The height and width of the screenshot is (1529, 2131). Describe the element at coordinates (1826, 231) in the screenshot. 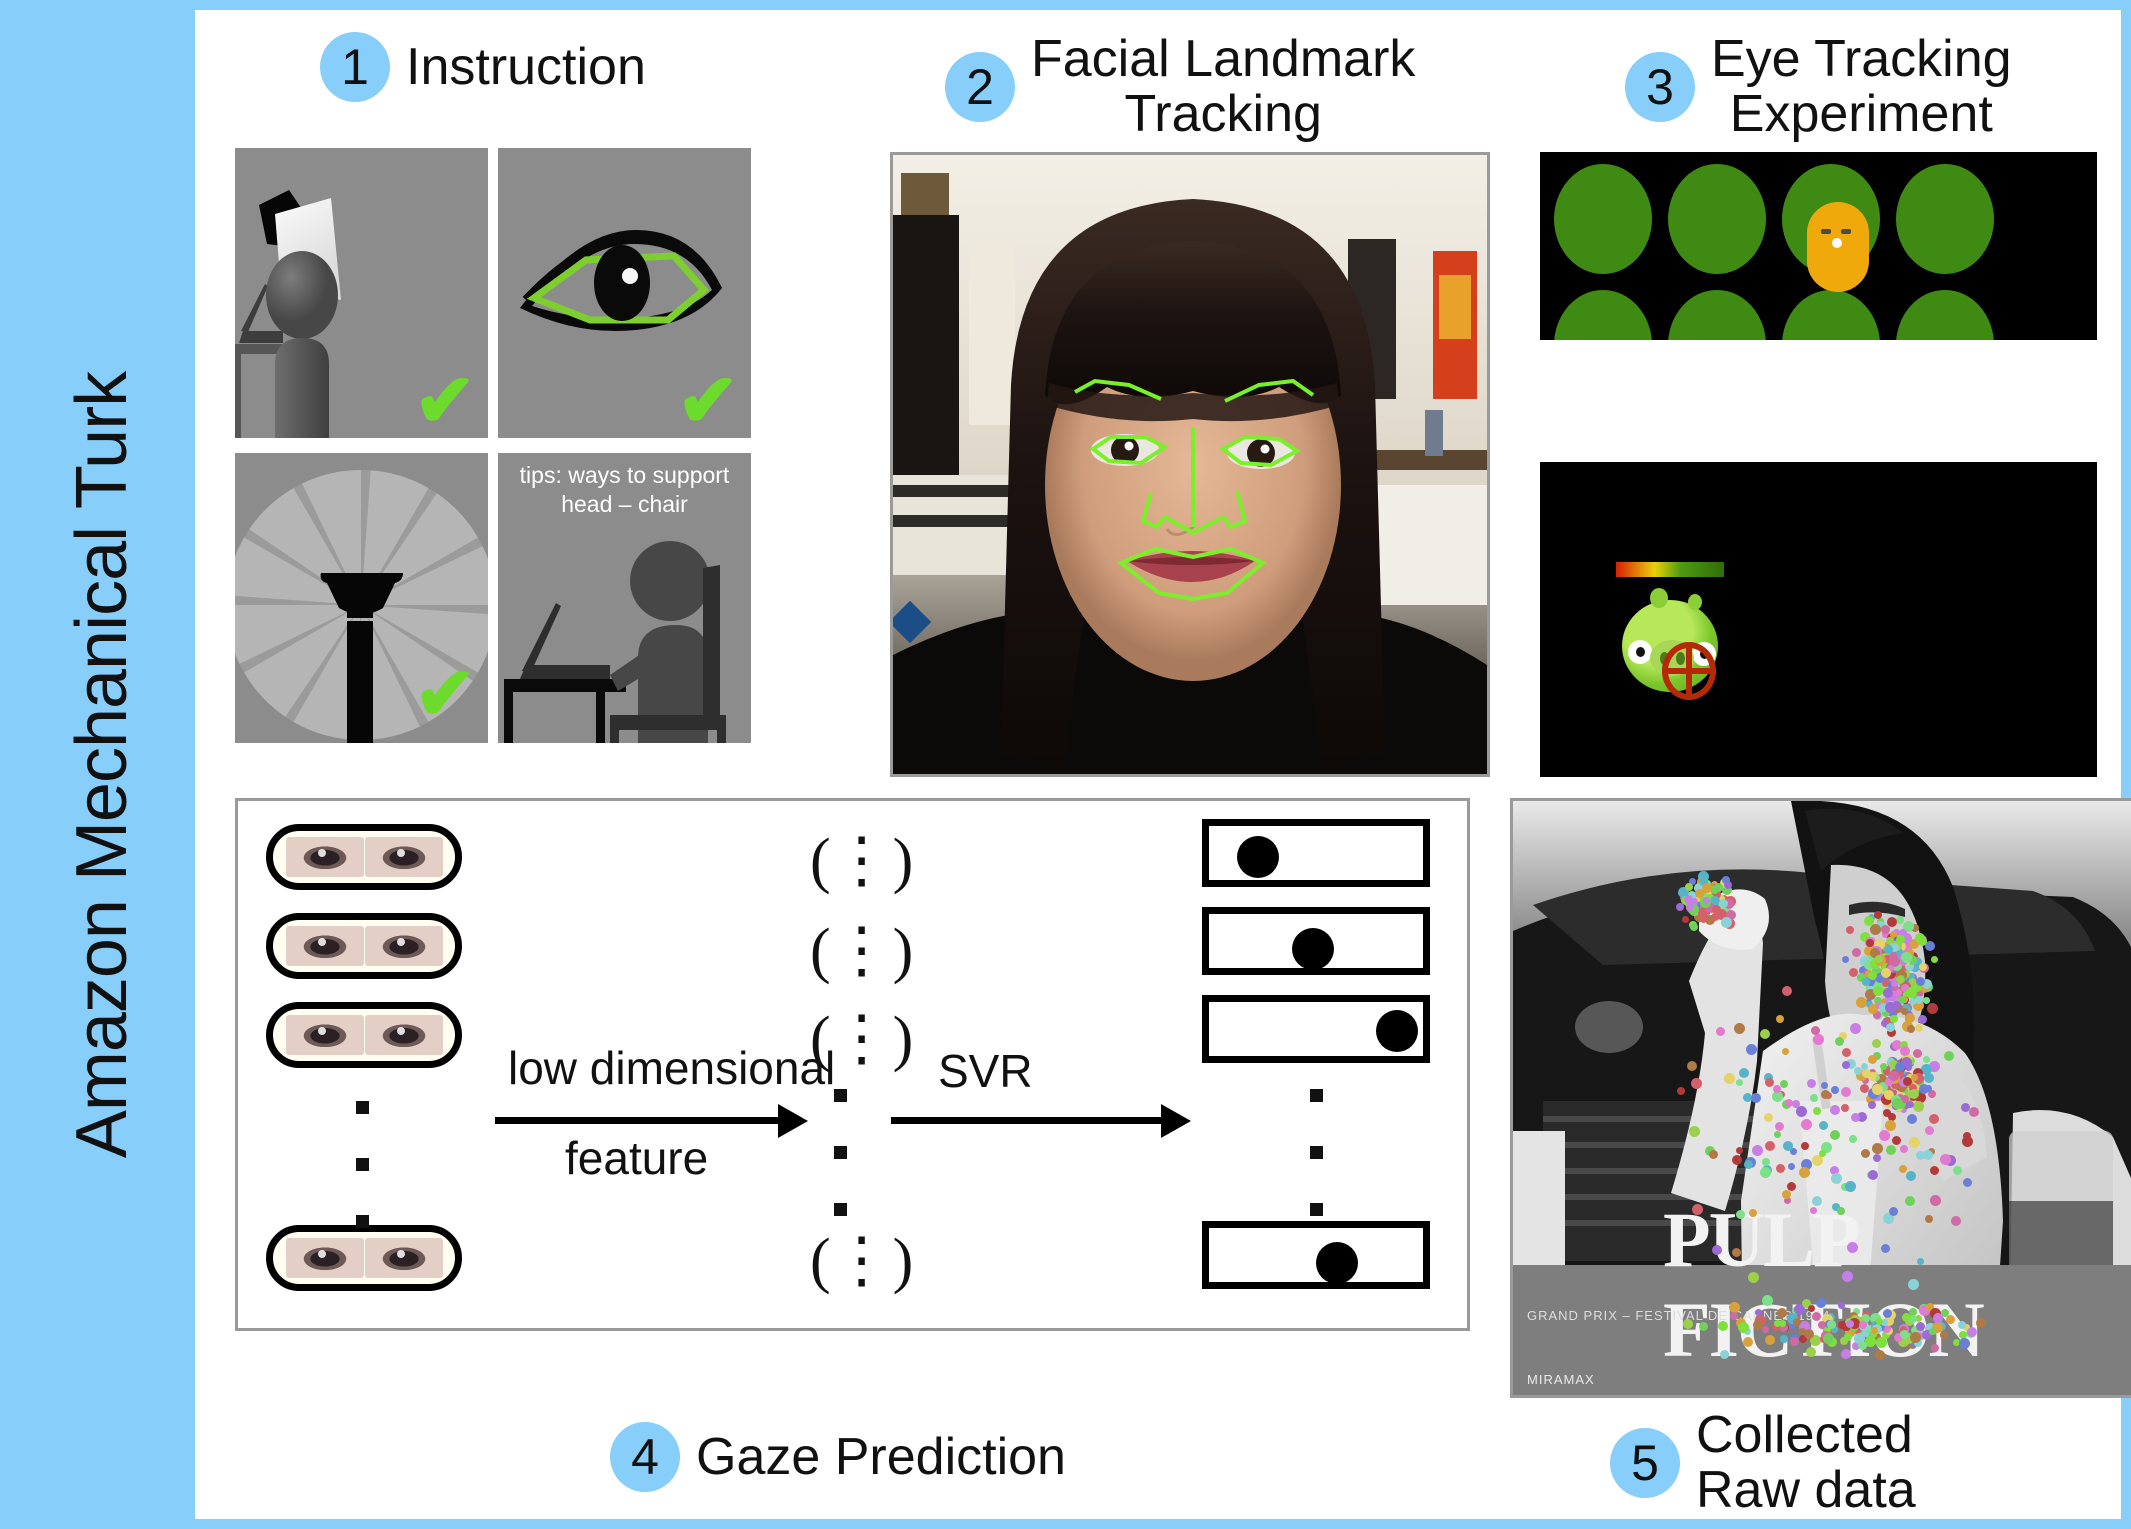

I see `character-eye-left` at that location.